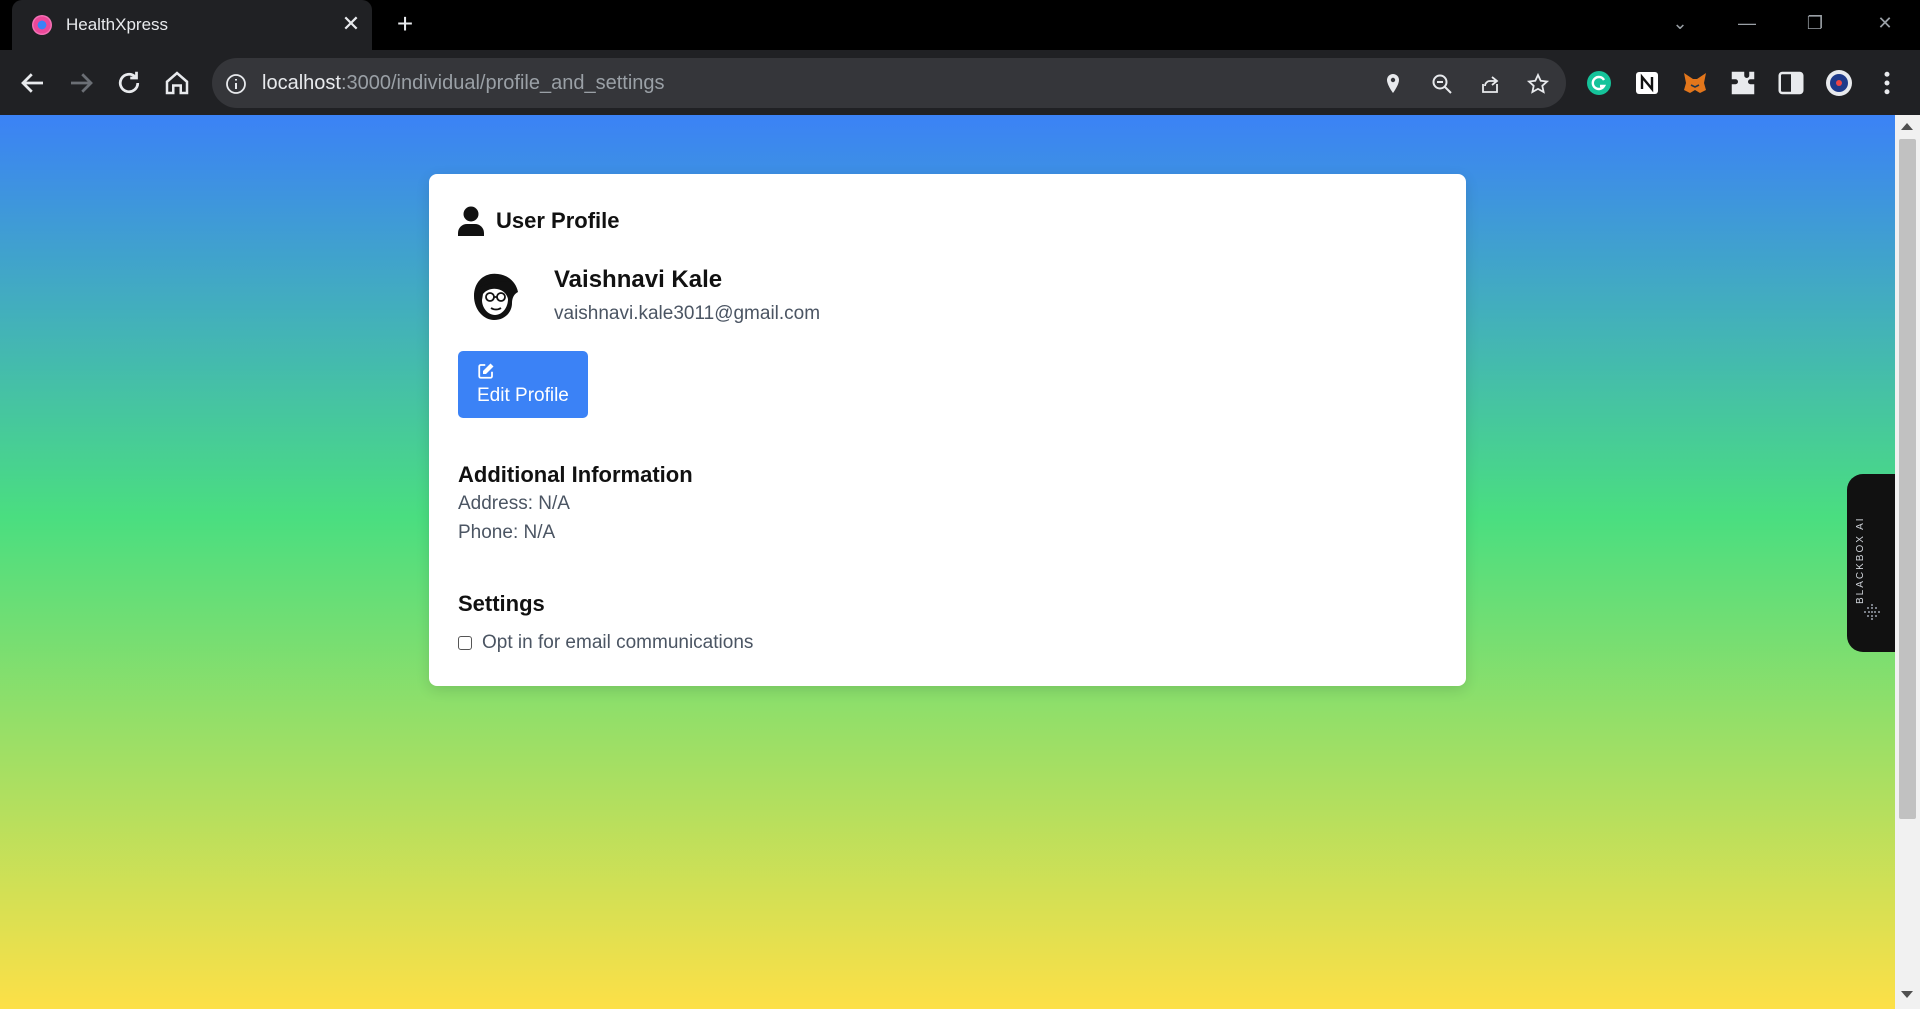 This screenshot has width=1920, height=1009. What do you see at coordinates (1860, 560) in the screenshot?
I see `blackbox-ai-label: BLACKBOX AI` at bounding box center [1860, 560].